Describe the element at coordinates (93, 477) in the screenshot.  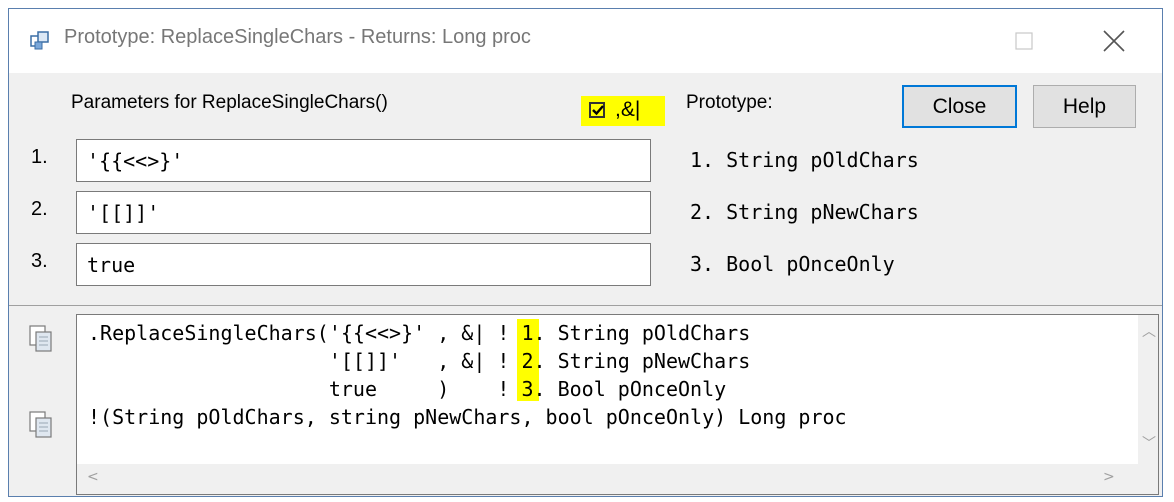
I see `scroll-left-icon: <` at that location.